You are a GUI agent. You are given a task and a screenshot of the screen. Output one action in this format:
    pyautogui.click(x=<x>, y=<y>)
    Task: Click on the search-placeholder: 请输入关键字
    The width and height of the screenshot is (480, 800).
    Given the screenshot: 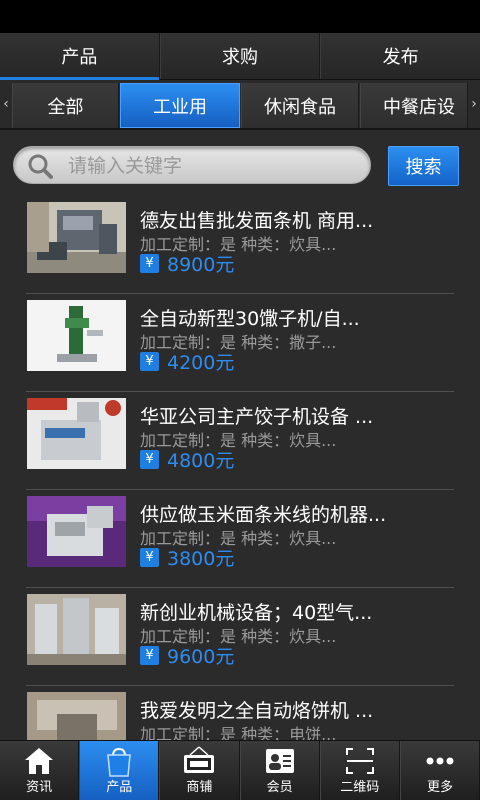 What is the action you would take?
    pyautogui.click(x=125, y=166)
    